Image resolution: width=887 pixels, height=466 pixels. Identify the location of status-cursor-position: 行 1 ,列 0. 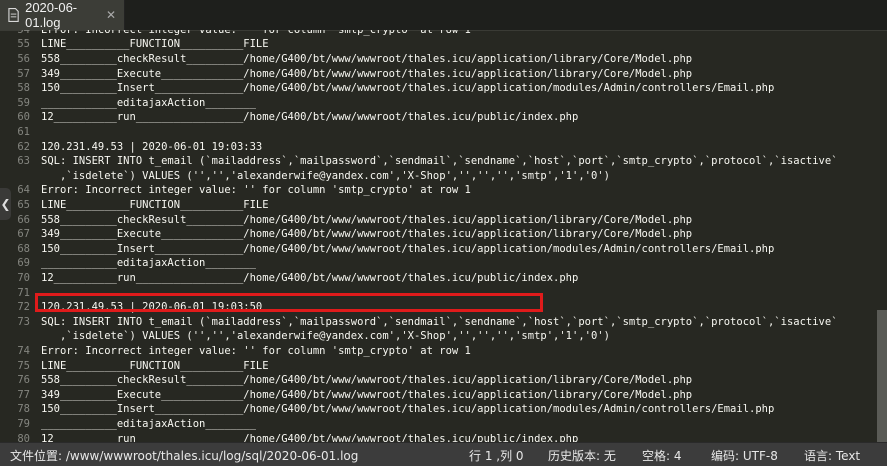
(496, 455).